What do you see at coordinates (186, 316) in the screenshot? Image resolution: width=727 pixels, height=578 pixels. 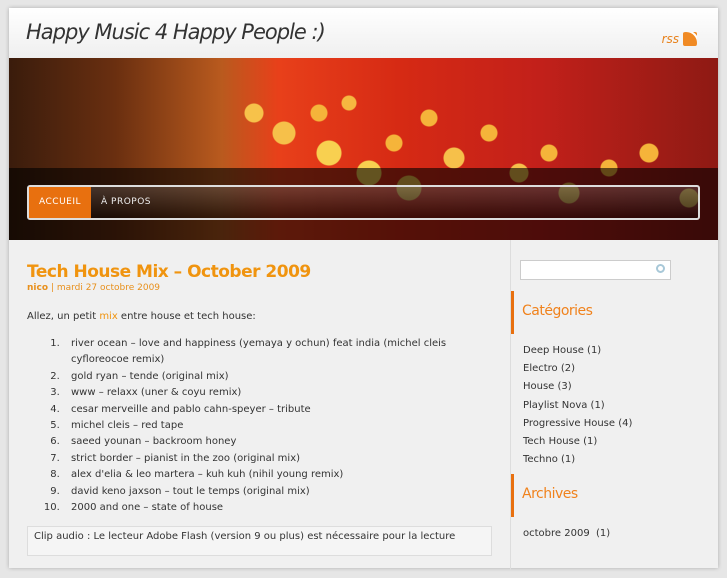 I see `intro-text-end: entre house et tech house:` at bounding box center [186, 316].